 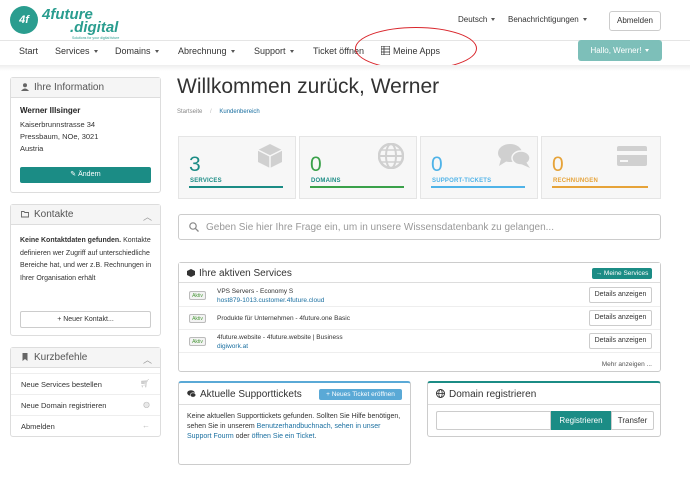 What do you see at coordinates (622, 273) in the screenshot?
I see `my-services-button: → Meine Services` at bounding box center [622, 273].